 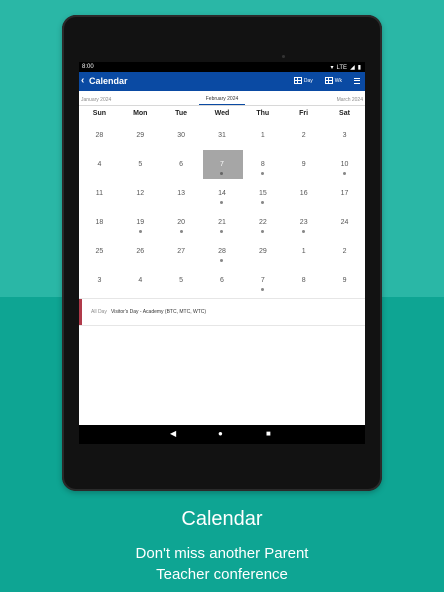 I want to click on calendar-day: 19, so click(x=140, y=222).